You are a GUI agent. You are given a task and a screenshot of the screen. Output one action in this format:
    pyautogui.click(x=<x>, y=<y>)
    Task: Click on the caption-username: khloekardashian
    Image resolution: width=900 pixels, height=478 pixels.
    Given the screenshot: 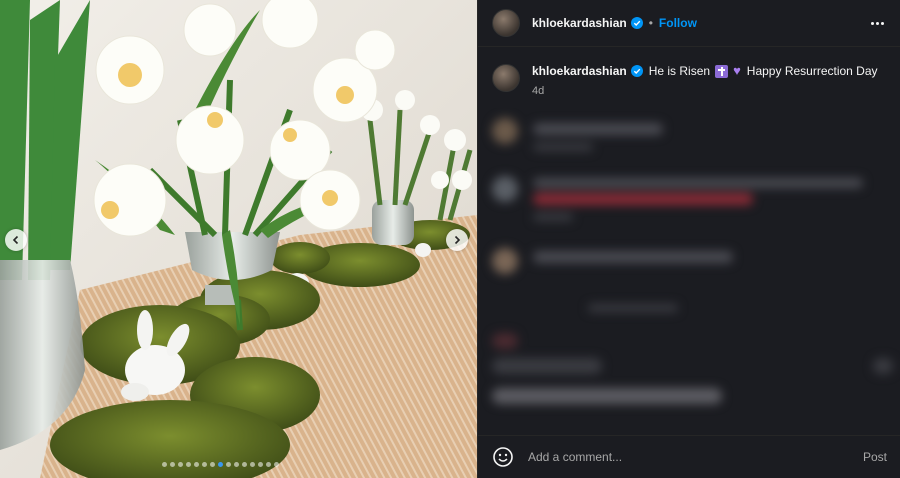 What is the action you would take?
    pyautogui.click(x=579, y=71)
    